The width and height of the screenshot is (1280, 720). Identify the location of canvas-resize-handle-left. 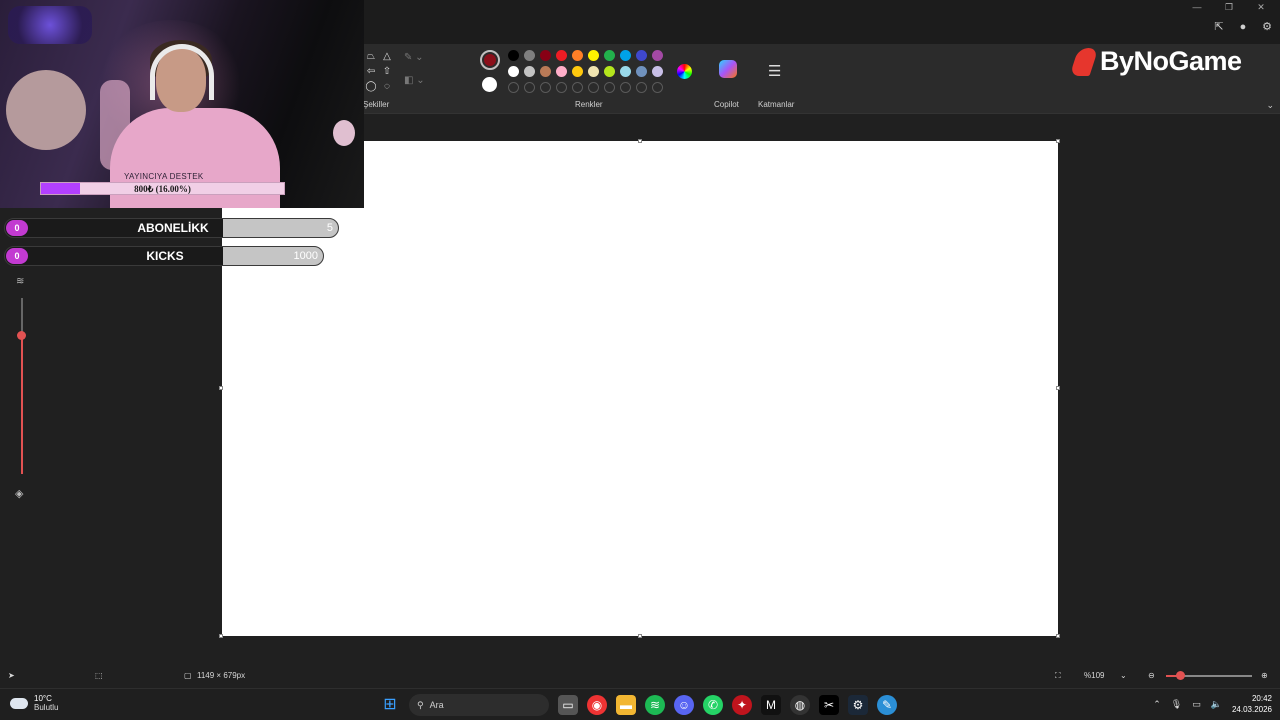
(221, 388).